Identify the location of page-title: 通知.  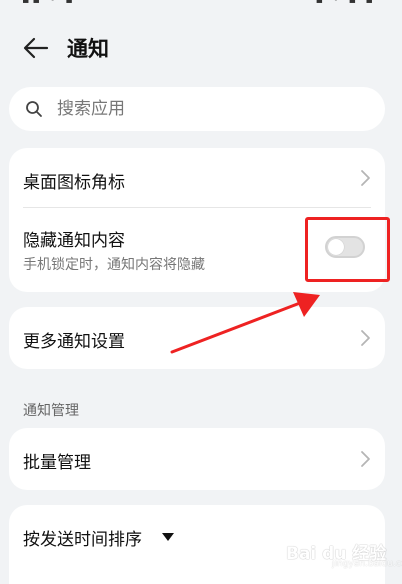
(88, 49).